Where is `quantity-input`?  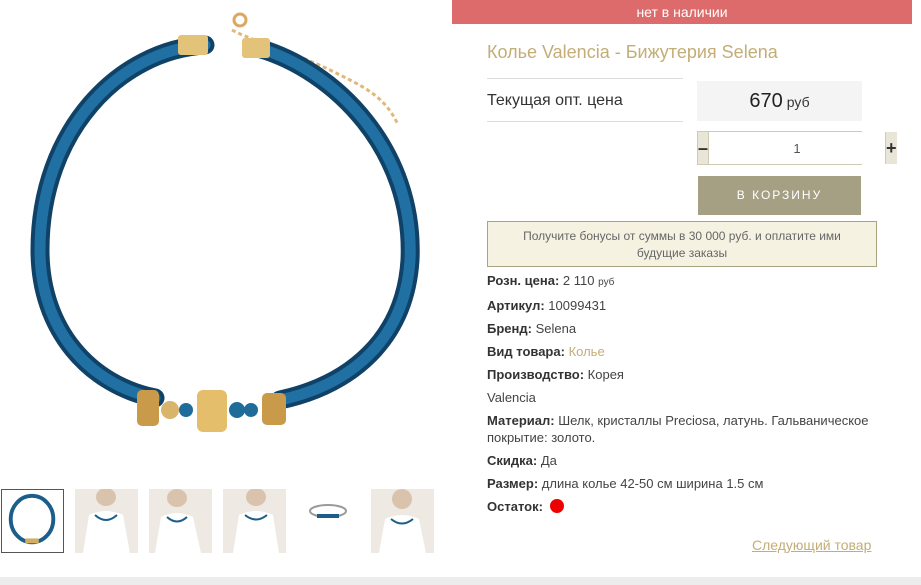
quantity-input is located at coordinates (797, 148).